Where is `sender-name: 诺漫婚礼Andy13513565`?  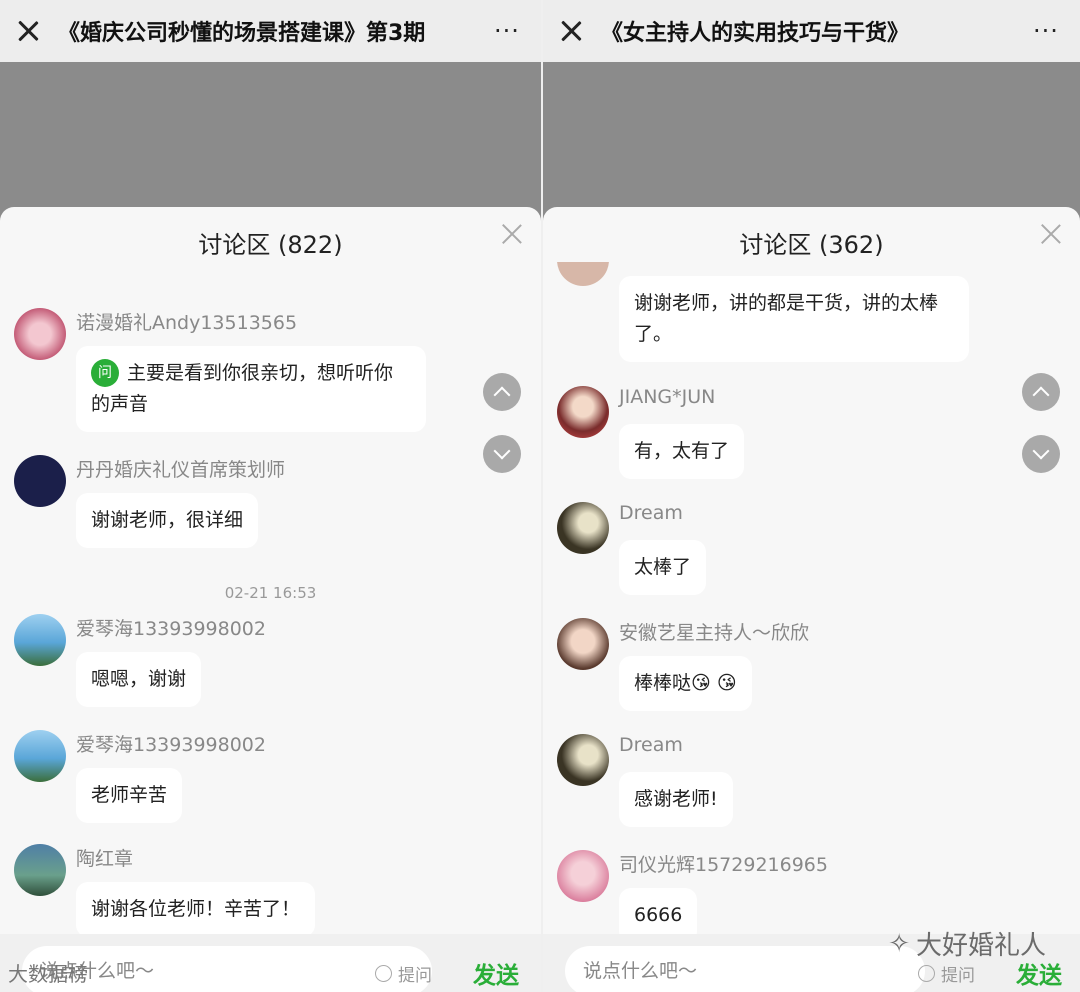 sender-name: 诺漫婚礼Andy13513565 is located at coordinates (187, 323).